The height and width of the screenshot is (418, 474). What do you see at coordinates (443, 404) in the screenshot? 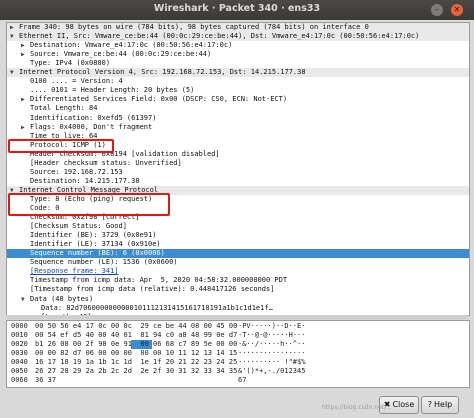
I see `help-button-label: Help` at bounding box center [443, 404].